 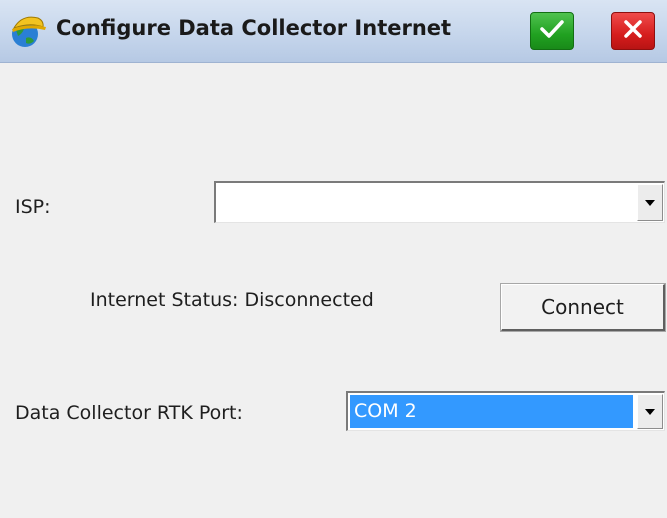 I want to click on window-title: Configure Data Collector Internet, so click(x=254, y=28).